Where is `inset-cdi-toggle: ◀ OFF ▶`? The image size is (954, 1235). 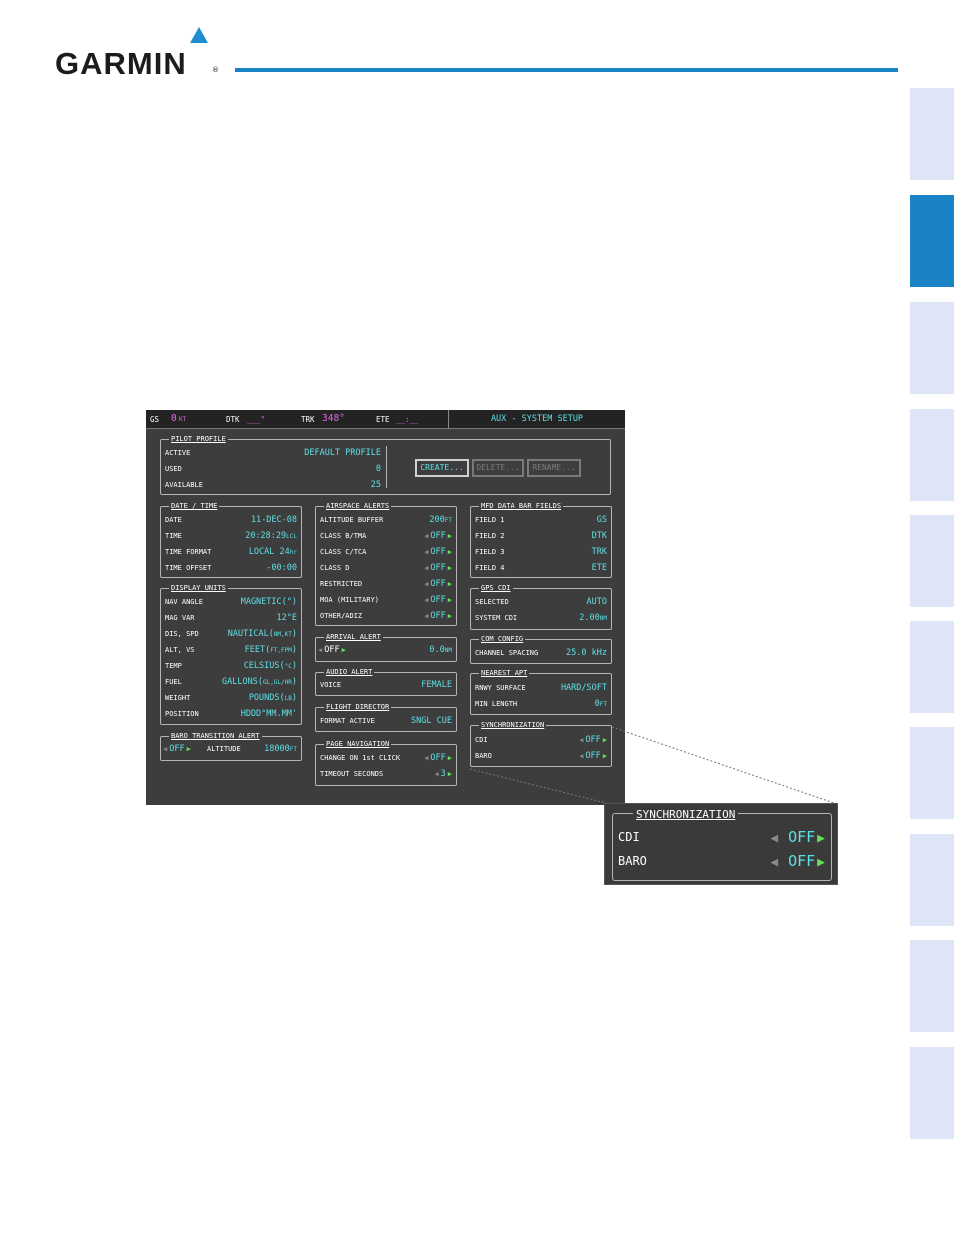
inset-cdi-toggle: ◀ OFF ▶ is located at coordinates (797, 838).